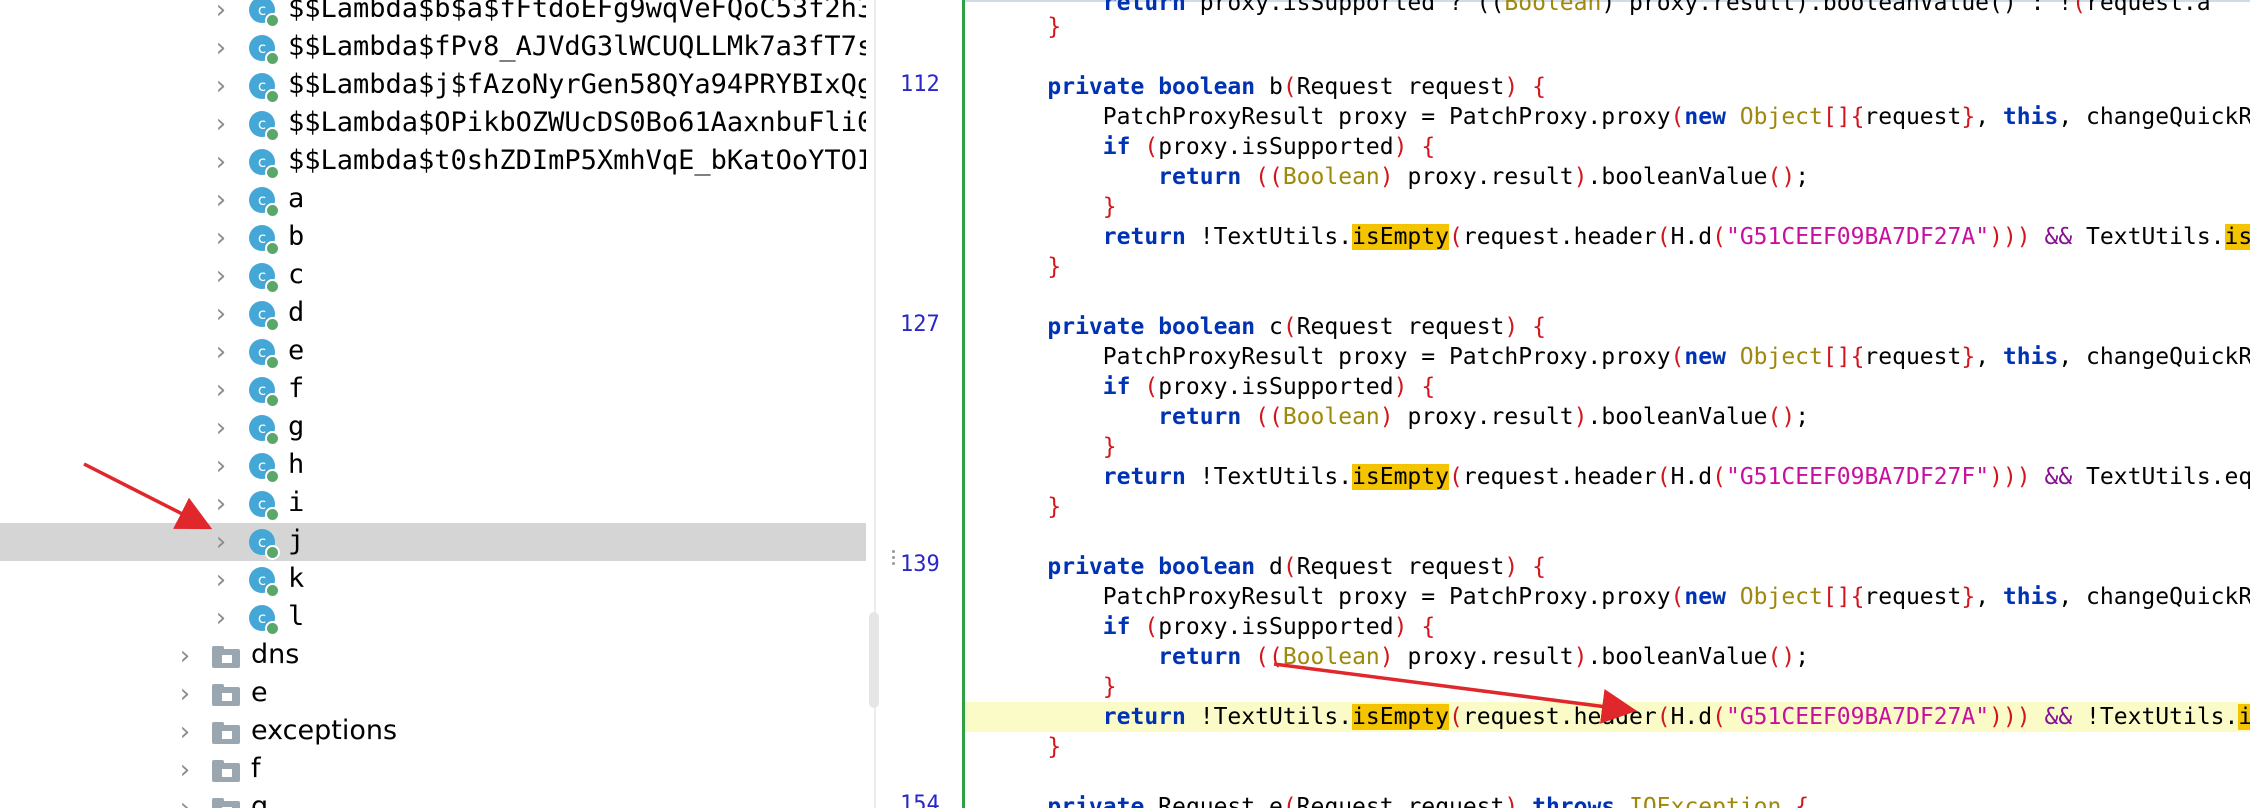 This screenshot has width=2250, height=808. What do you see at coordinates (433, 200) in the screenshot?
I see `tree-item-class: › c a` at bounding box center [433, 200].